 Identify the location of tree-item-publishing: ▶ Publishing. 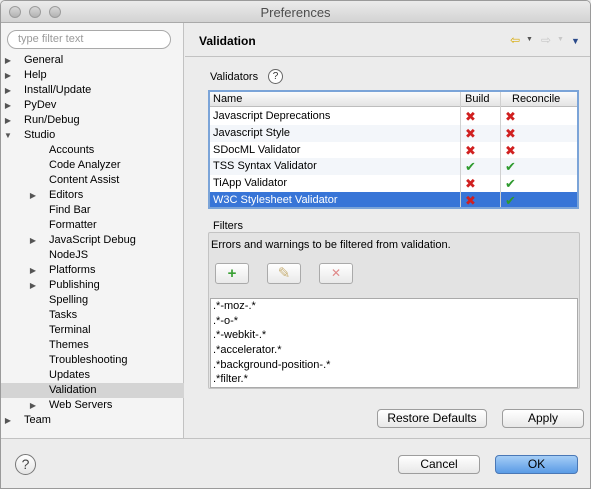
(92, 285).